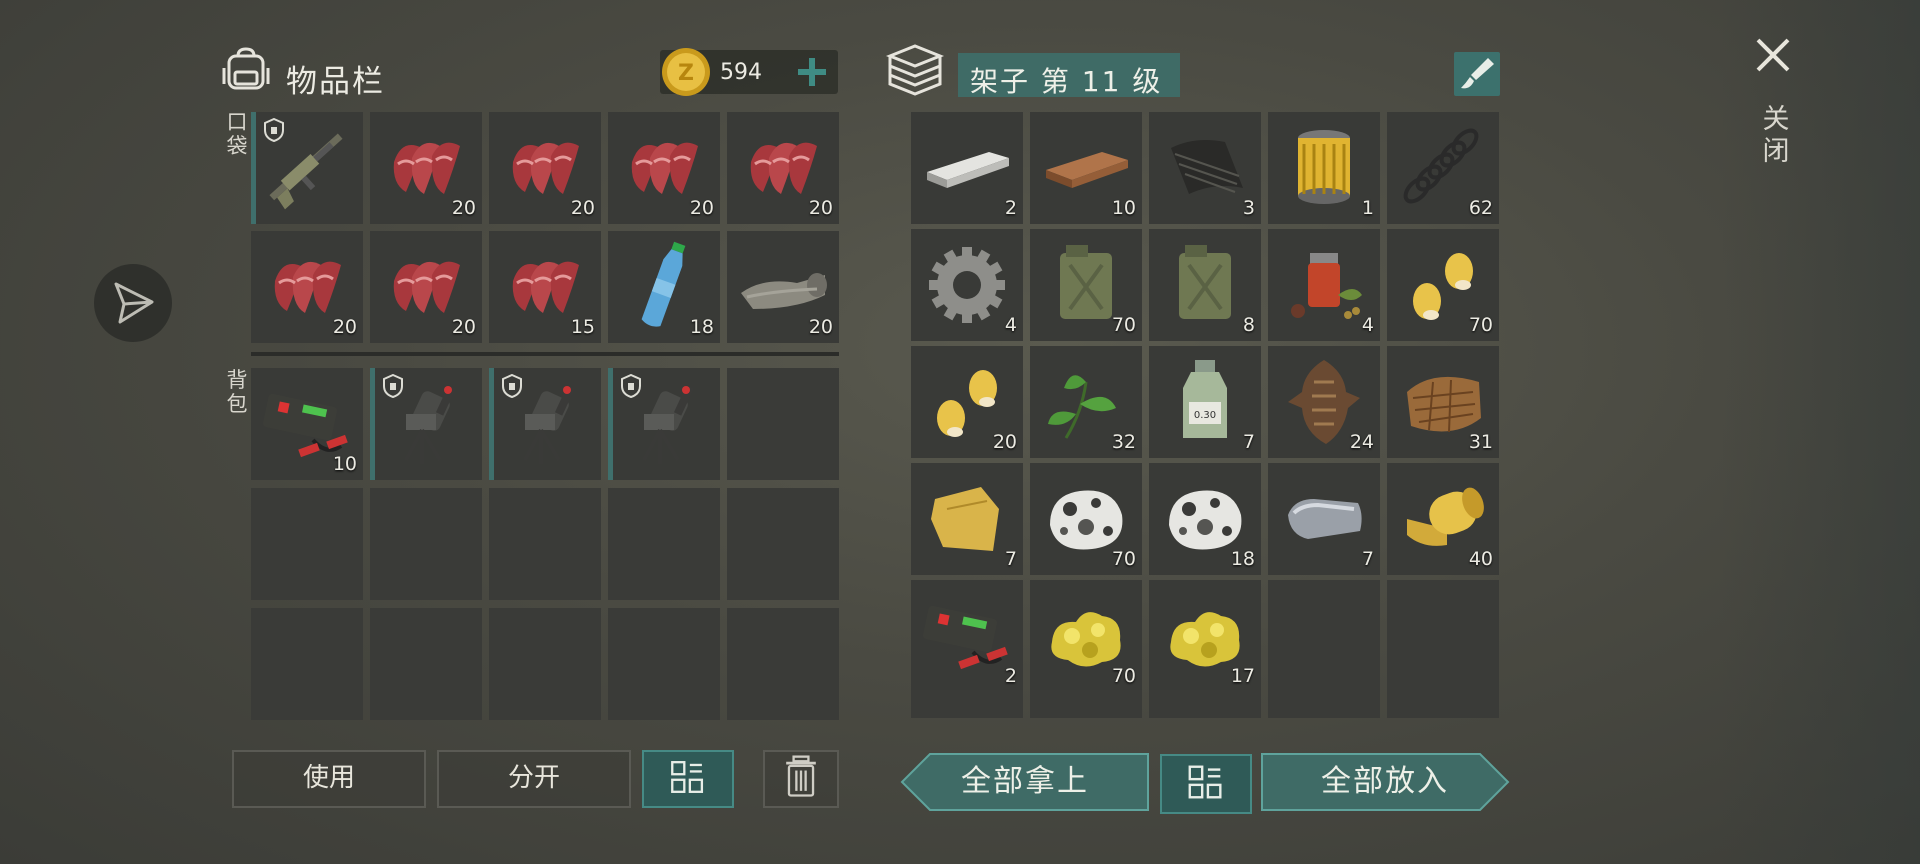  Describe the element at coordinates (1123, 442) in the screenshot. I see `item-count: 32` at that location.